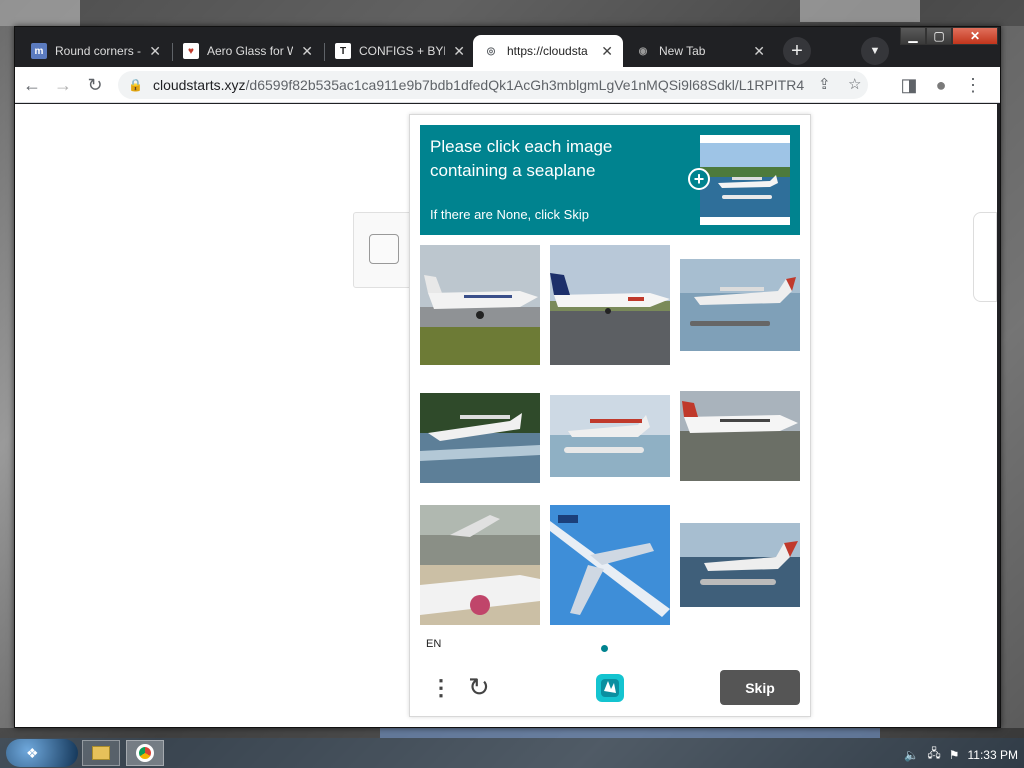 This screenshot has width=1024, height=768. What do you see at coordinates (975, 36) in the screenshot?
I see `close-window-button: ✕` at bounding box center [975, 36].